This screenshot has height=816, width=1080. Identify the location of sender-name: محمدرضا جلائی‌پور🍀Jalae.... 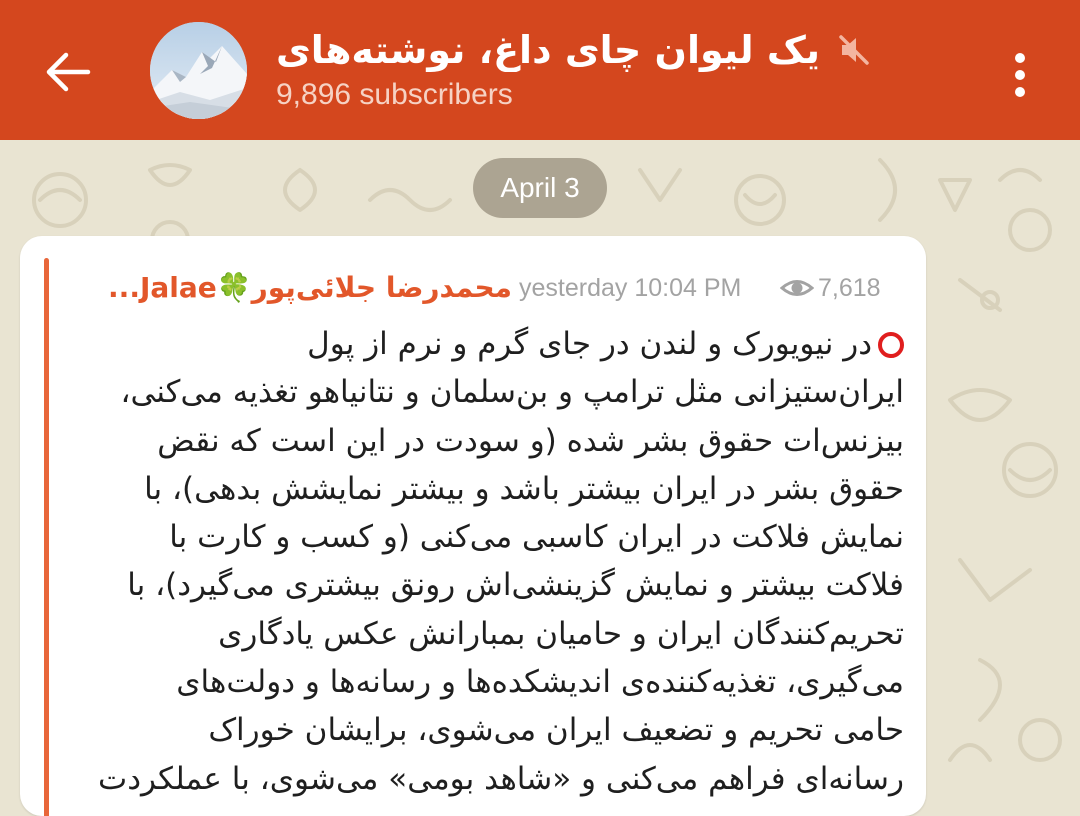
(292, 288).